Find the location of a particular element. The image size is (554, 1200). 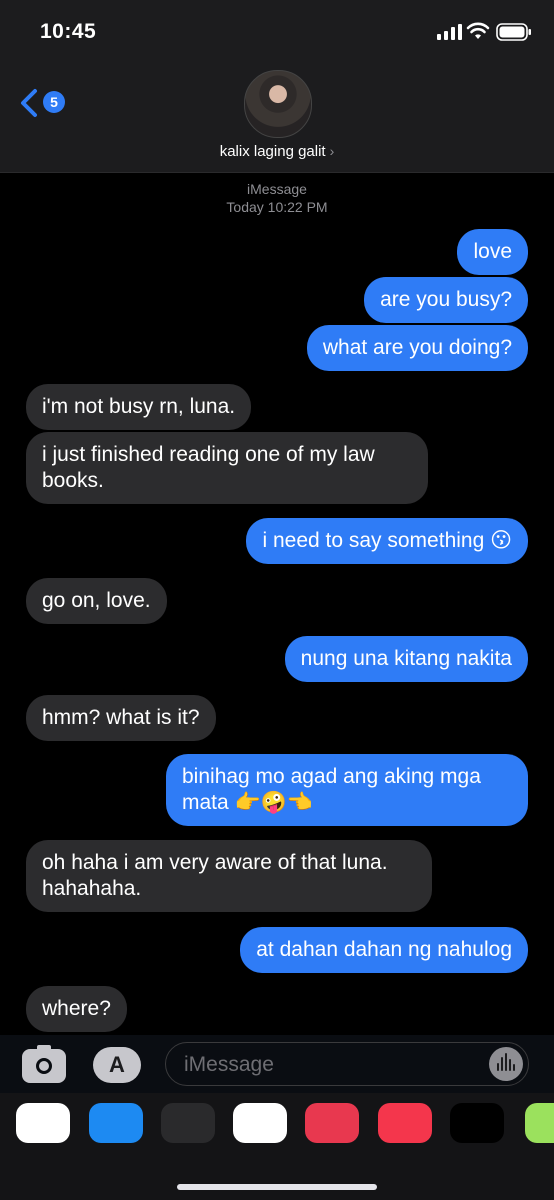

extra-app-icon is located at coordinates (539, 1123).